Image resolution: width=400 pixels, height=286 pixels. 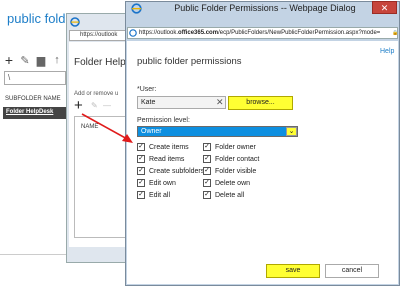 I want to click on search-input: \, so click(x=35, y=78).